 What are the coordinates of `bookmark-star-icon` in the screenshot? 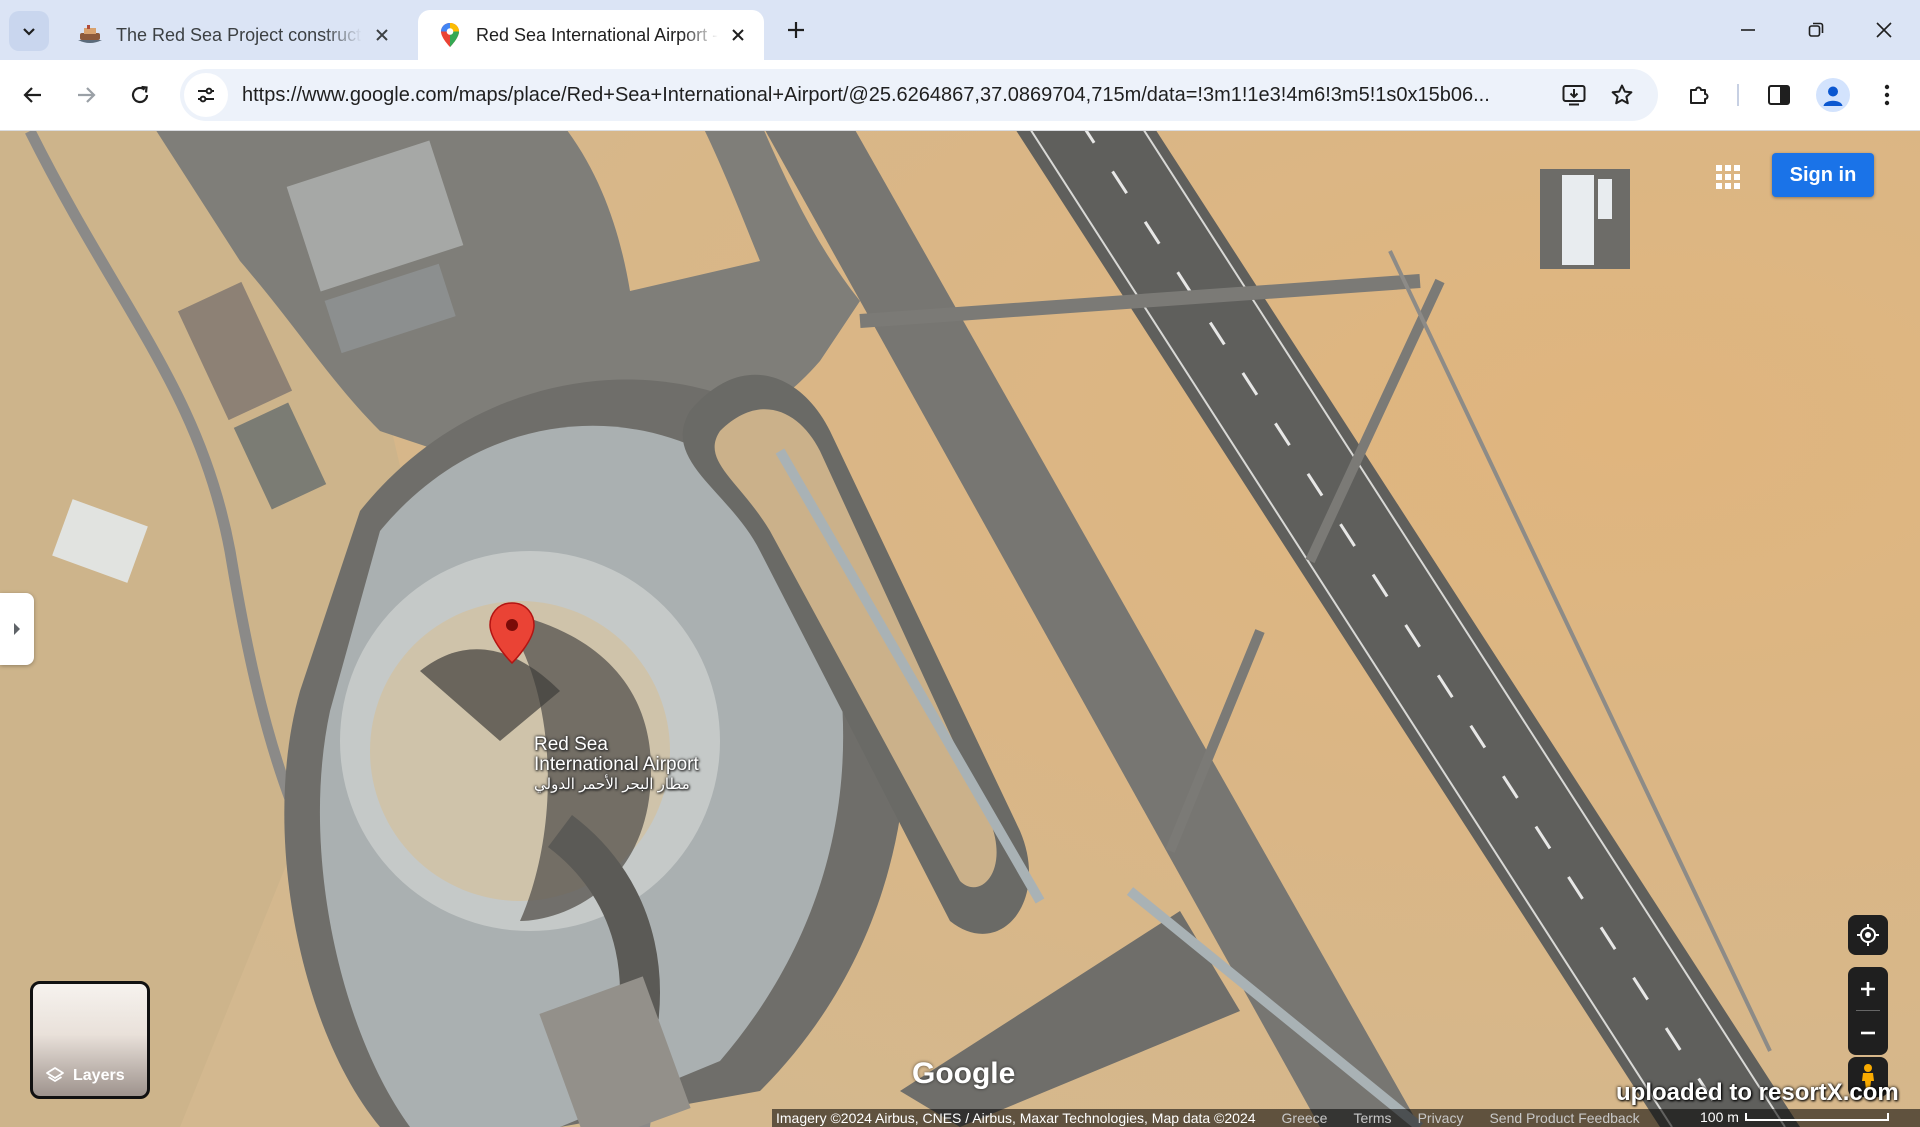 It's located at (1622, 95).